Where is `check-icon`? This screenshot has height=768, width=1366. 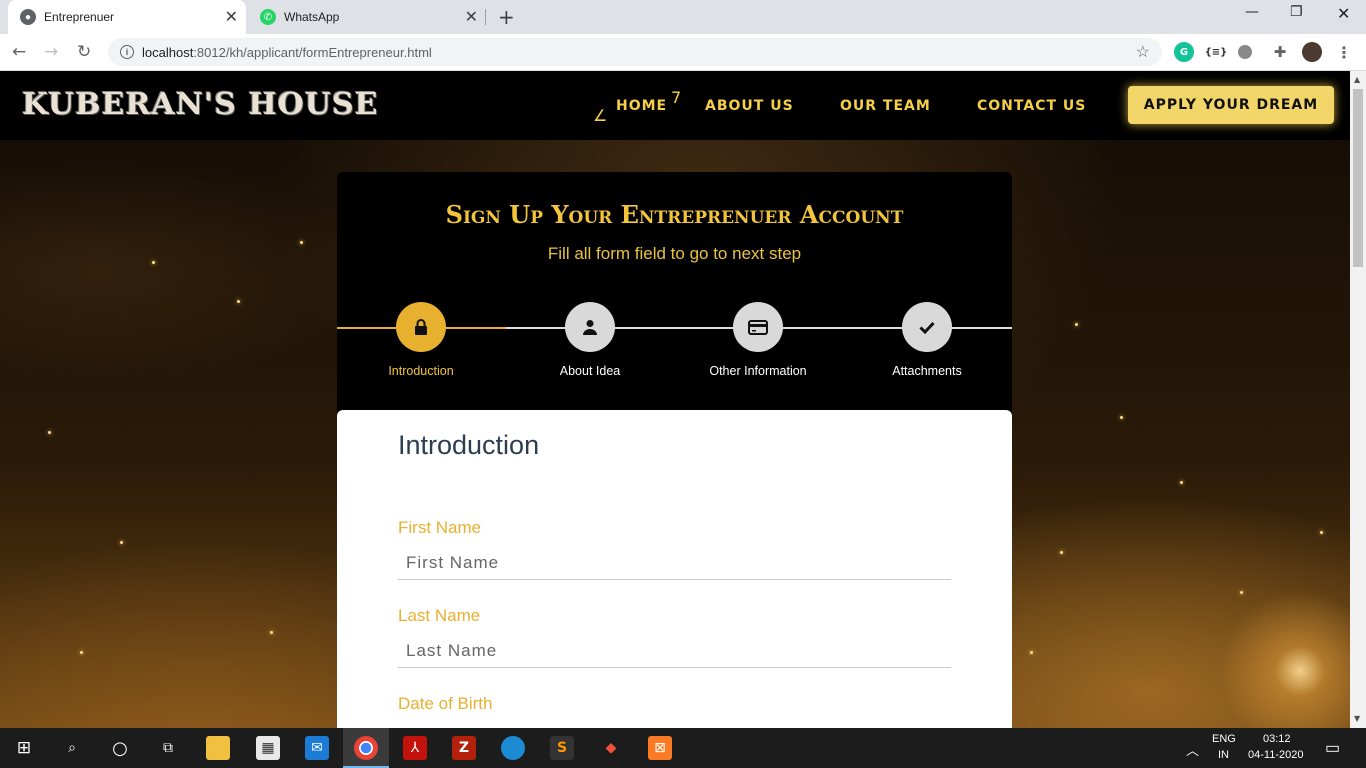
check-icon is located at coordinates (927, 327).